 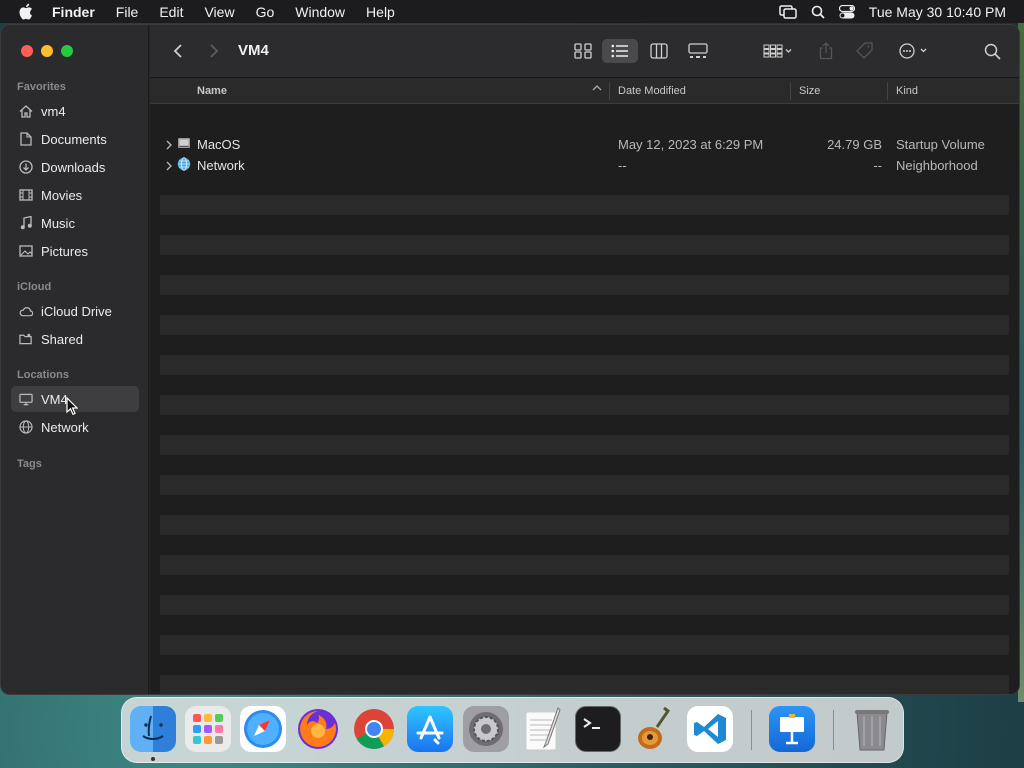 What do you see at coordinates (654, 729) in the screenshot?
I see `garageband-dock-icon` at bounding box center [654, 729].